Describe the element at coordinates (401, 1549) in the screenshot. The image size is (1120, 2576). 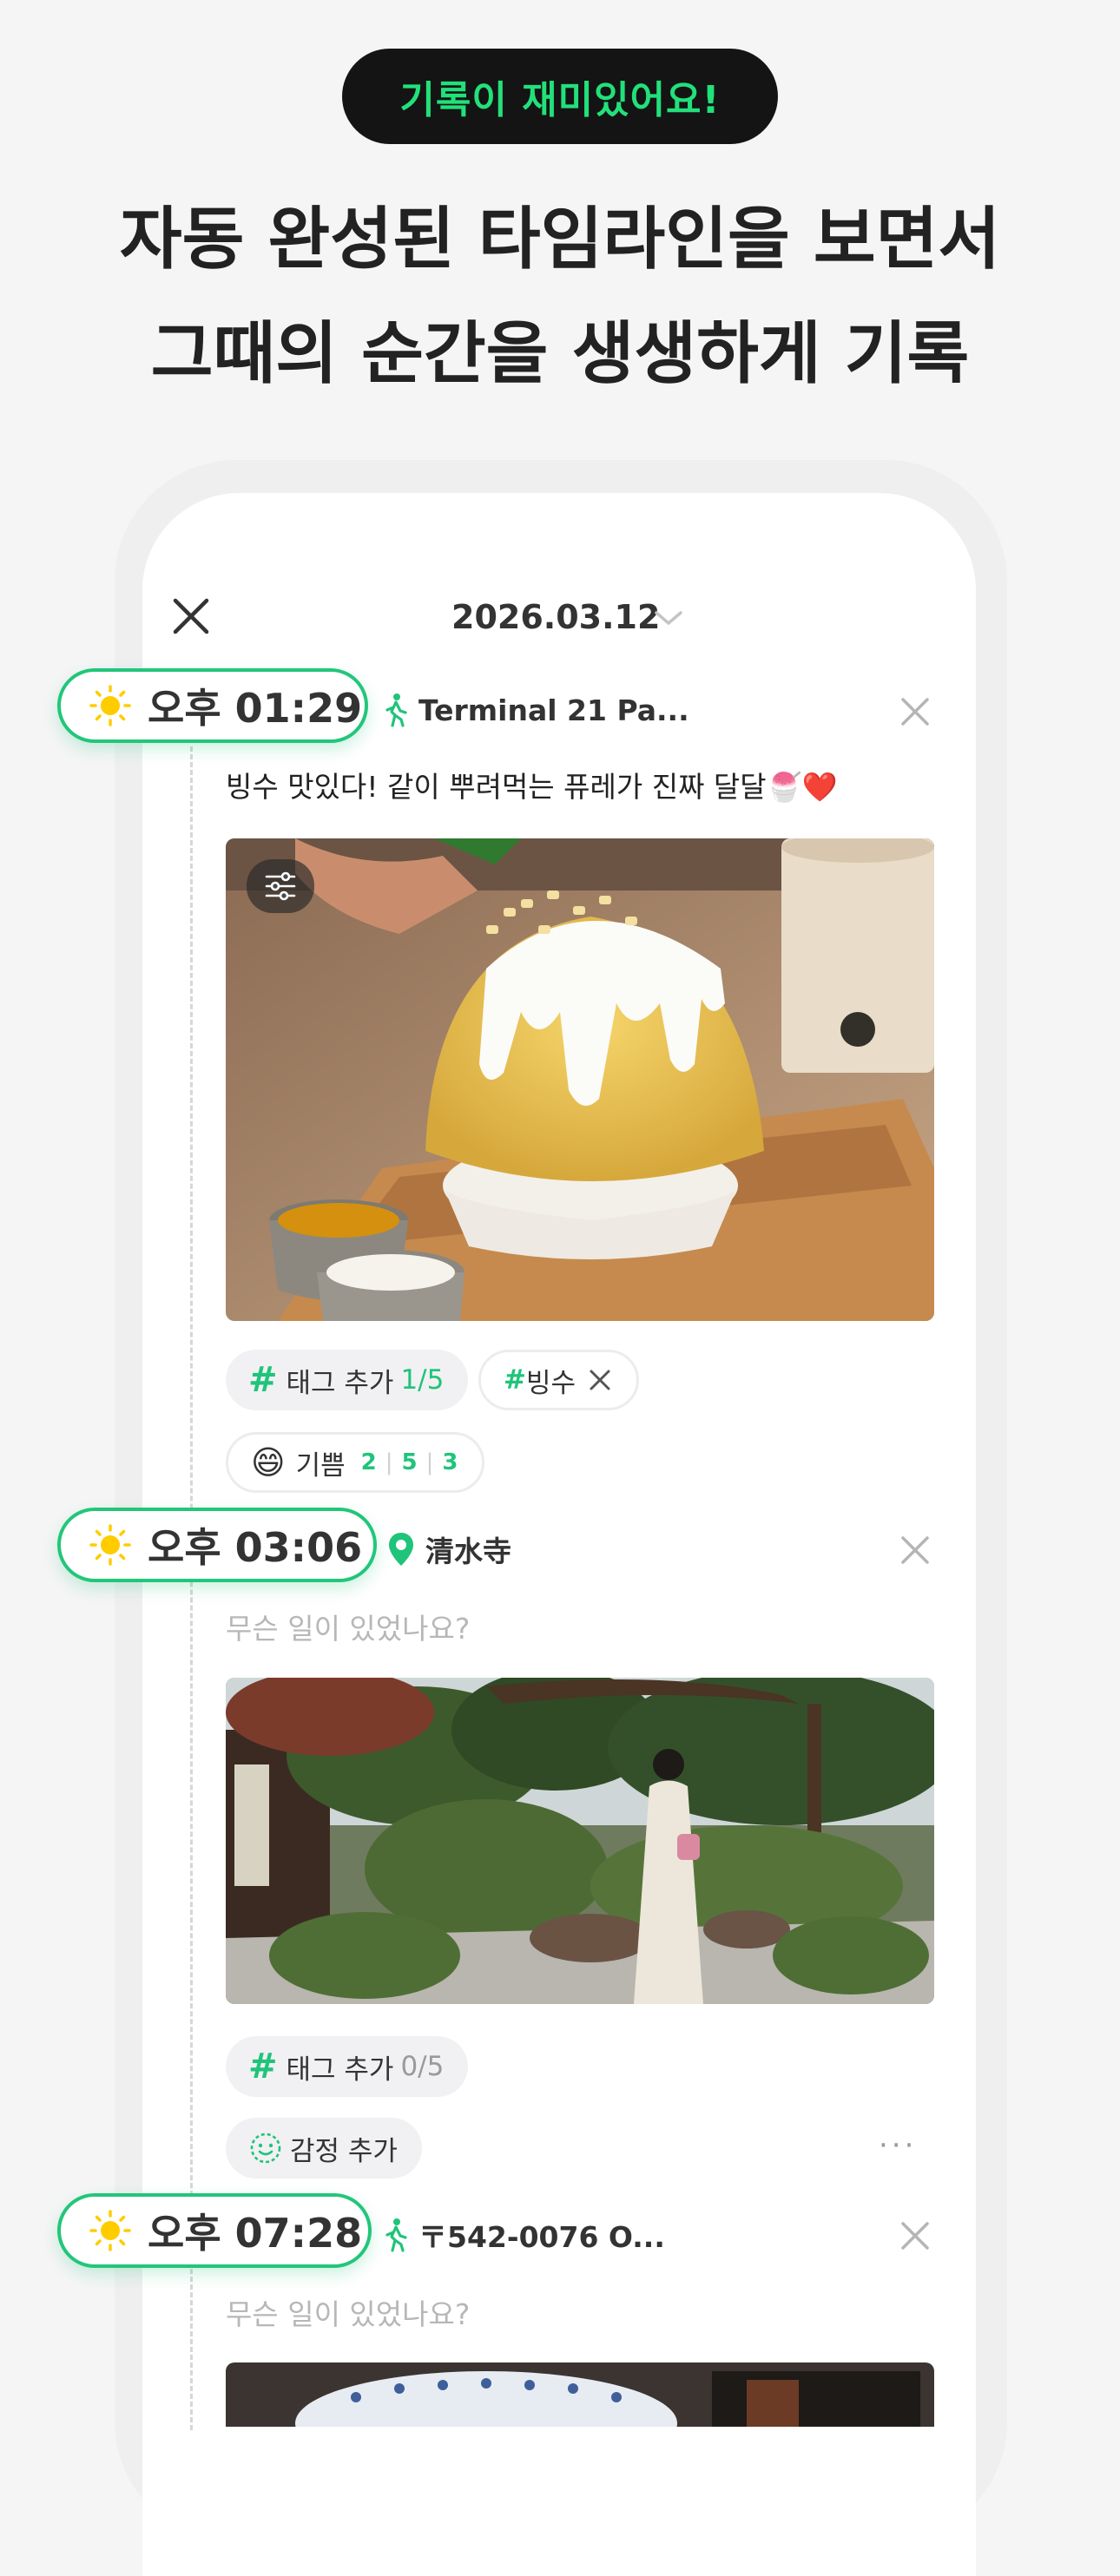
I see `map-pin-icon` at that location.